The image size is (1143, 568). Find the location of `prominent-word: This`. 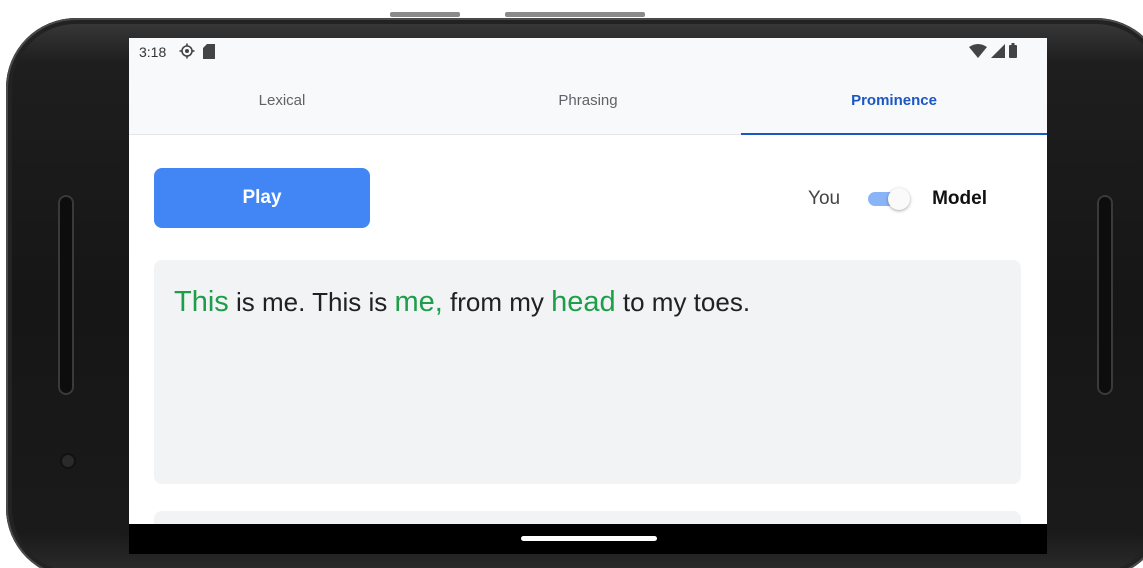

prominent-word: This is located at coordinates (201, 302).